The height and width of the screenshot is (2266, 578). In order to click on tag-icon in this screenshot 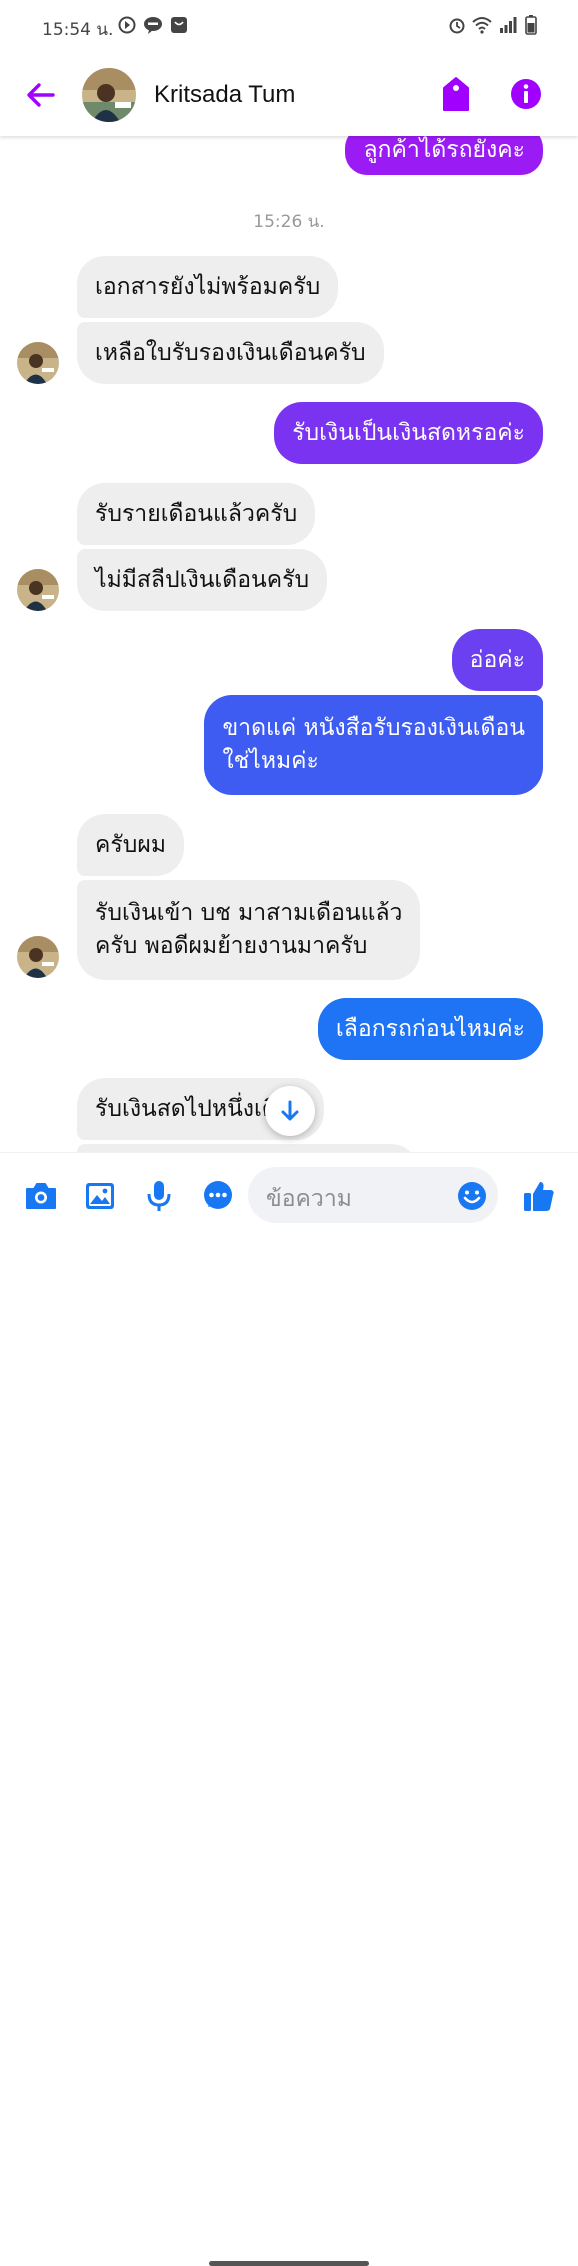, I will do `click(456, 94)`.